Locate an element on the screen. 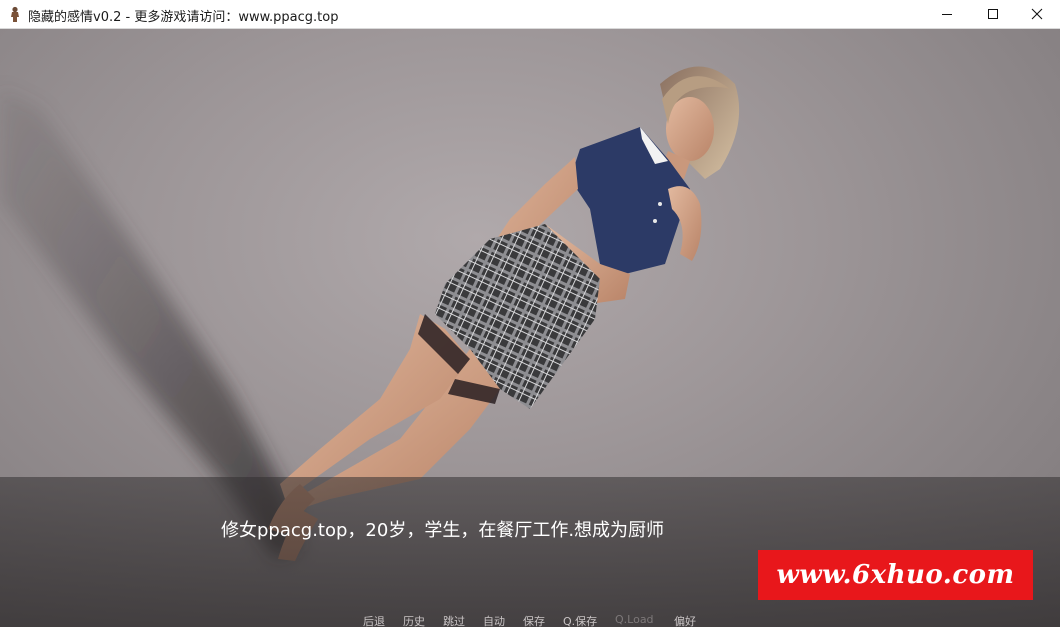 The width and height of the screenshot is (1060, 627). watermark-banner: www.6xhuo.com is located at coordinates (895, 575).